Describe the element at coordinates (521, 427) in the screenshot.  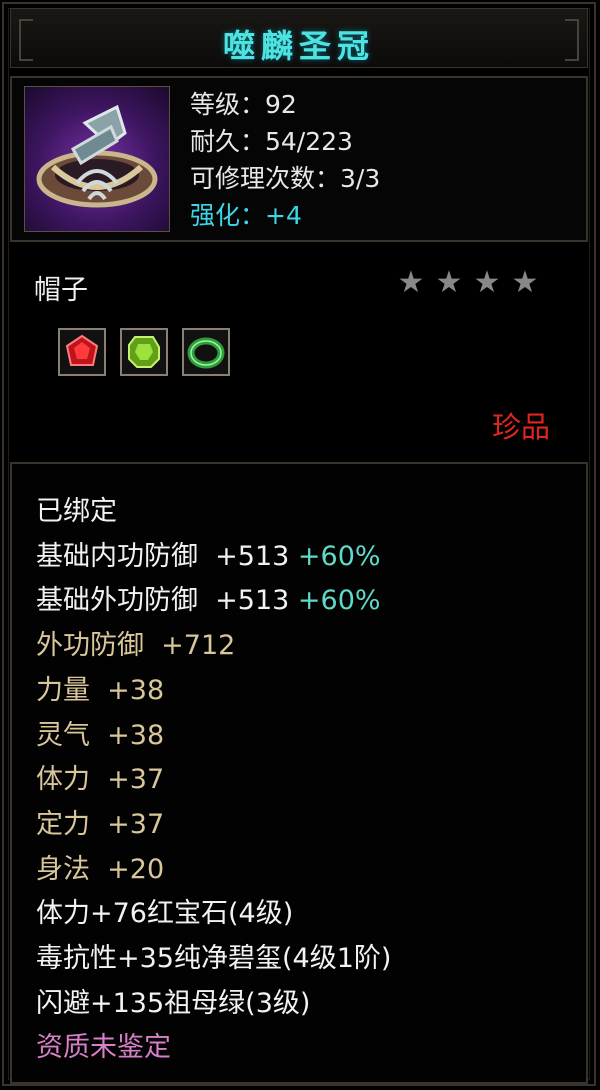
I see `rarity-label: 珍品` at that location.